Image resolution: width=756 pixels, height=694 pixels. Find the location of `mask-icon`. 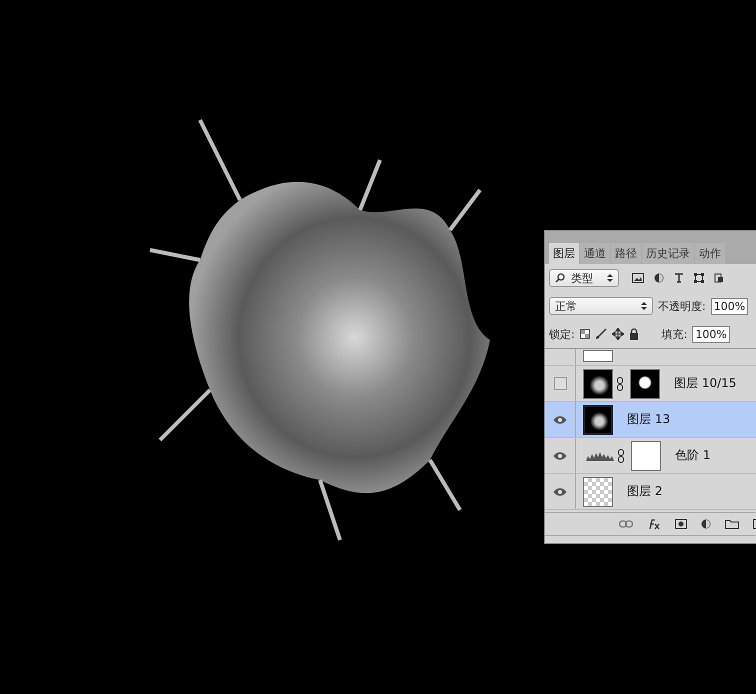

mask-icon is located at coordinates (681, 524).